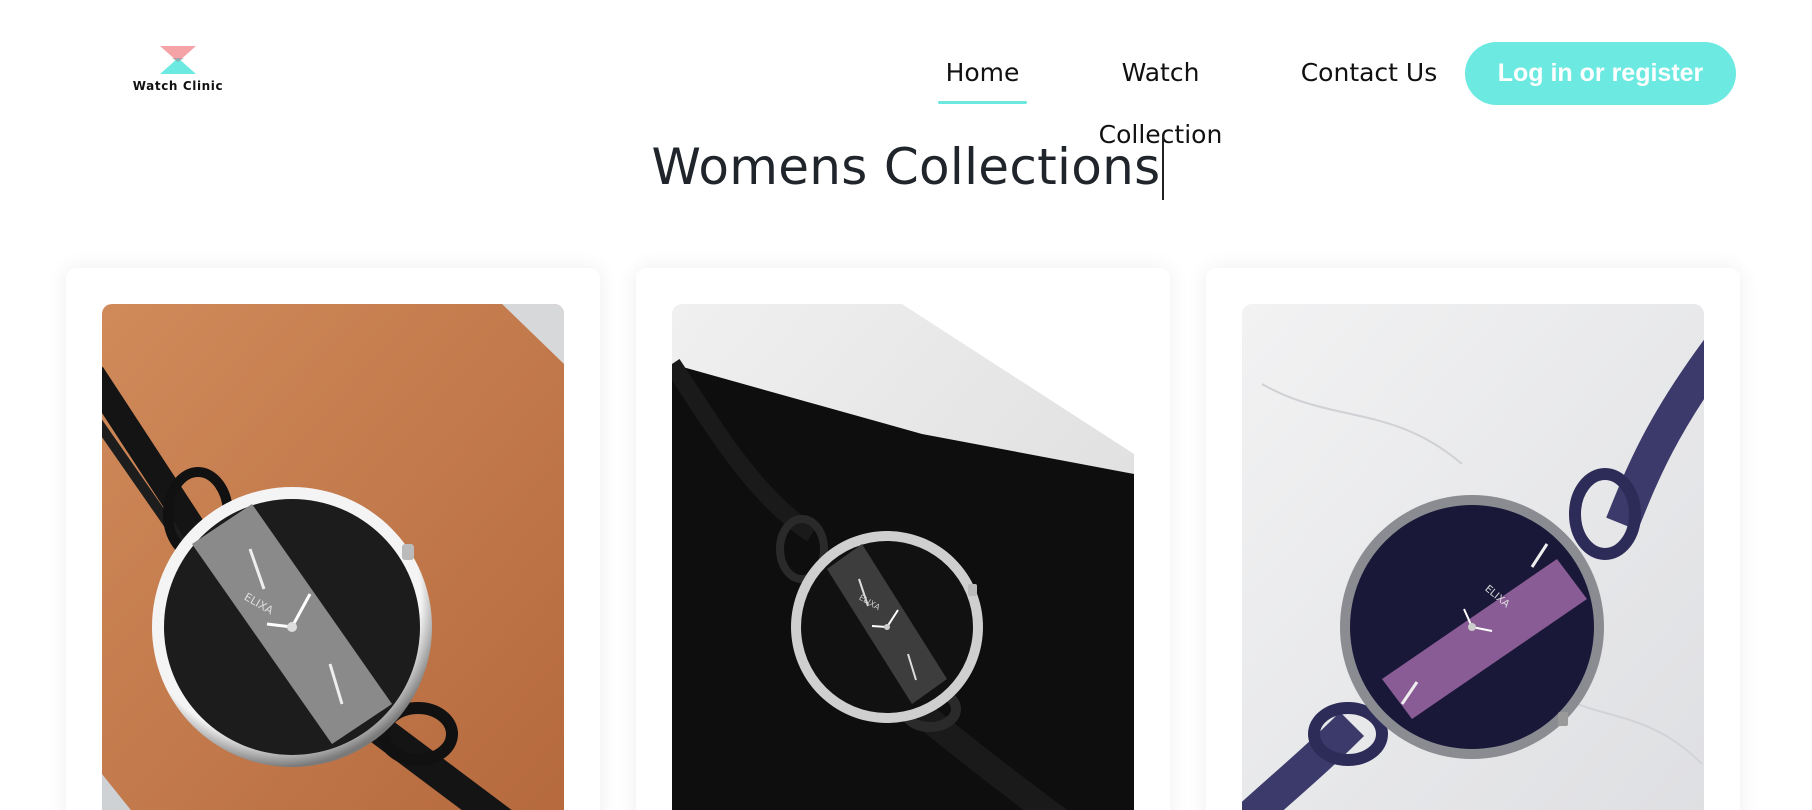  Describe the element at coordinates (178, 60) in the screenshot. I see `hourglass-logo-icon` at that location.